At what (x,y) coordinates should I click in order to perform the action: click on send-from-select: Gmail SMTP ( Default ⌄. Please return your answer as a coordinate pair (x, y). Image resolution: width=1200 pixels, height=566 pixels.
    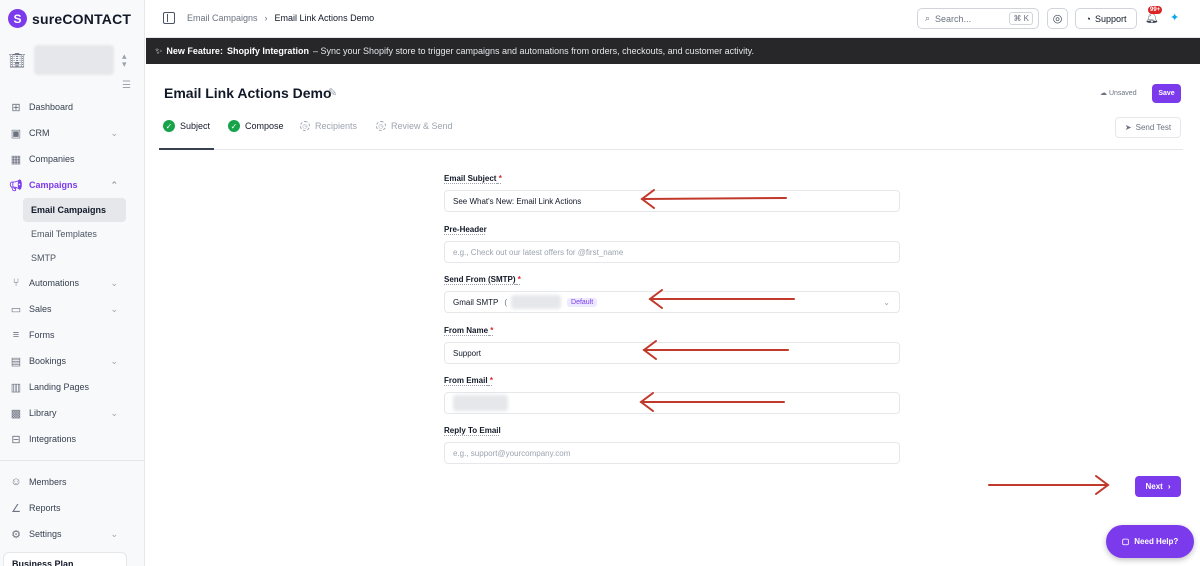
    Looking at the image, I should click on (672, 302).